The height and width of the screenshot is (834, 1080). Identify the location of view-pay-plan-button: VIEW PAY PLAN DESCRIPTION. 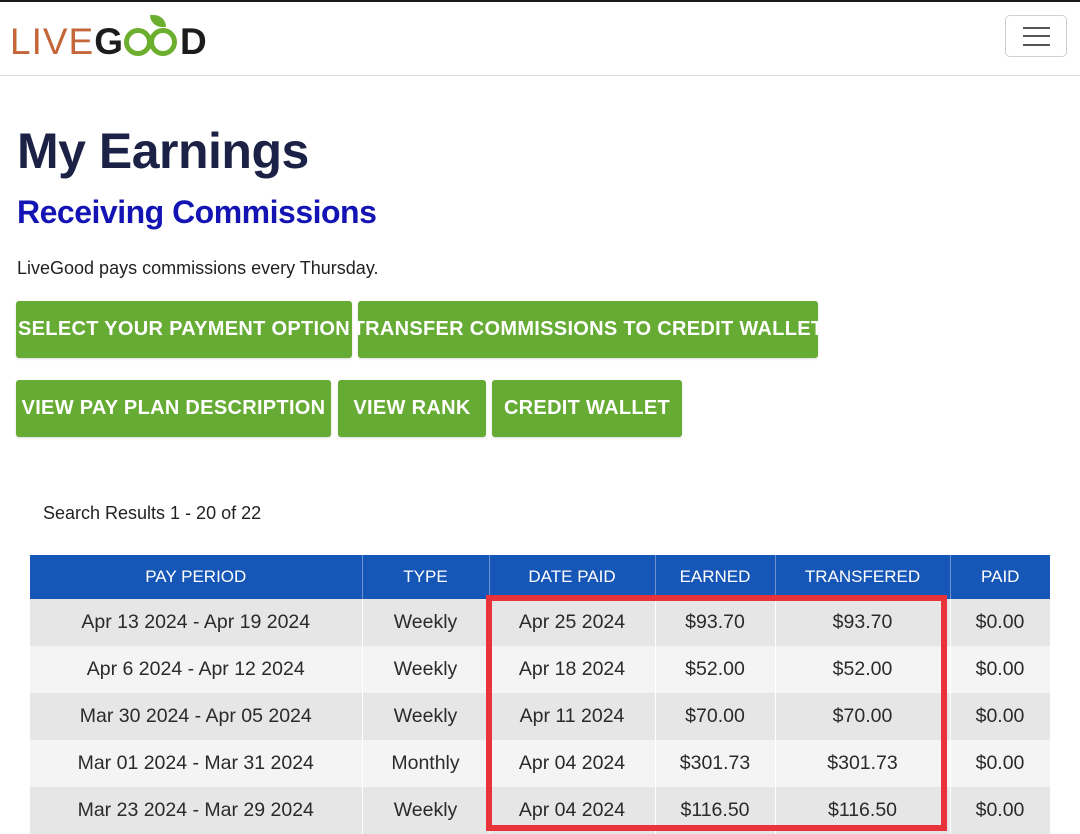
(173, 408).